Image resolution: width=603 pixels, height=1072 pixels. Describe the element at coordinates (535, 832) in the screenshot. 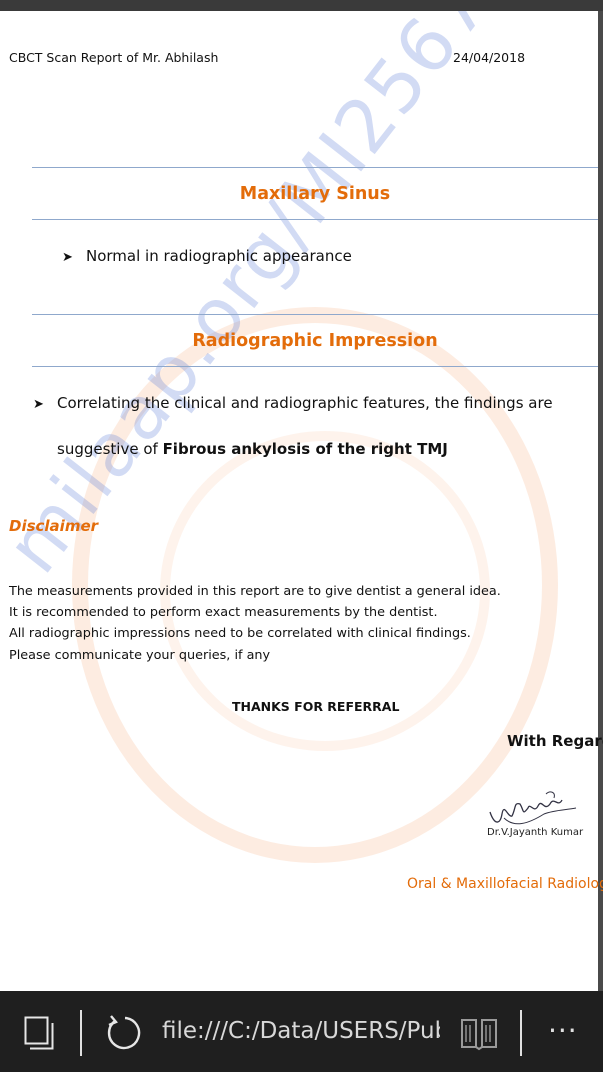

I see `signature-name: Dr.V.Jayanth Kumar` at that location.